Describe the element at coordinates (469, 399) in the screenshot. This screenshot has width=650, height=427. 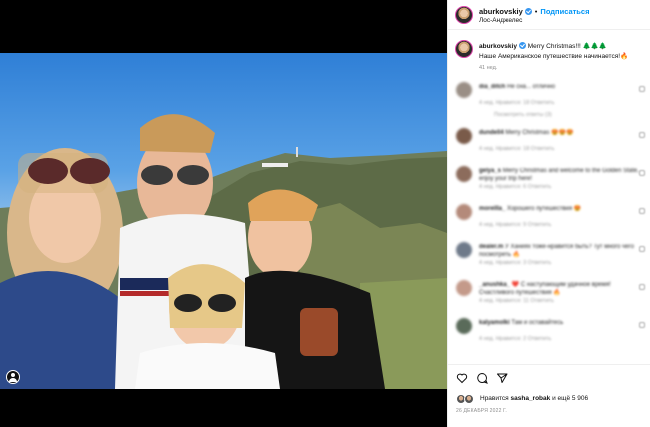
I see `liker-avatar` at that location.